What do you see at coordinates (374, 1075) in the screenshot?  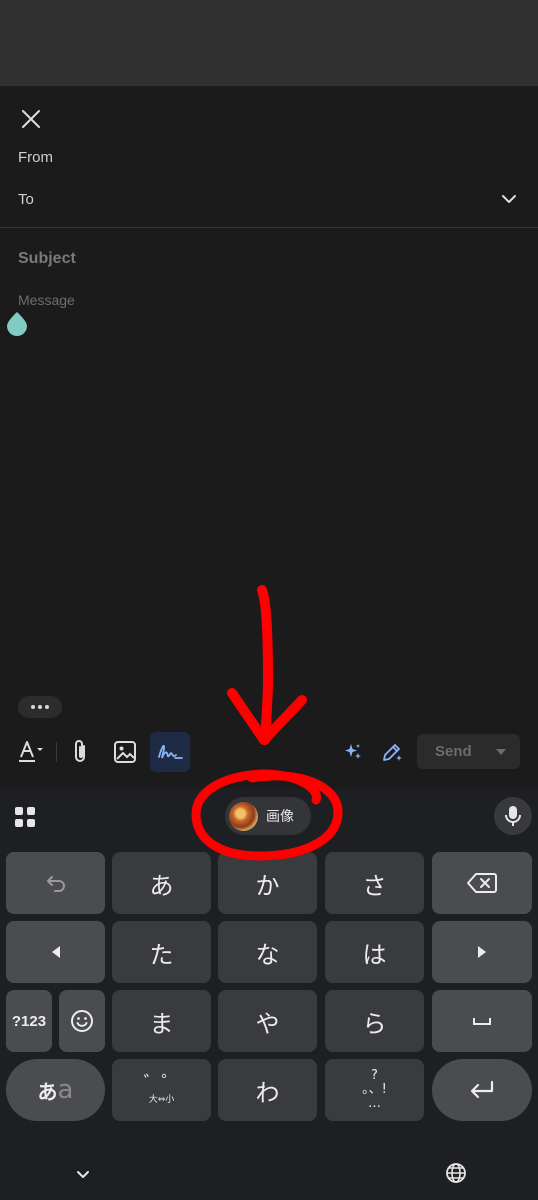 I see `question-label: ?` at bounding box center [374, 1075].